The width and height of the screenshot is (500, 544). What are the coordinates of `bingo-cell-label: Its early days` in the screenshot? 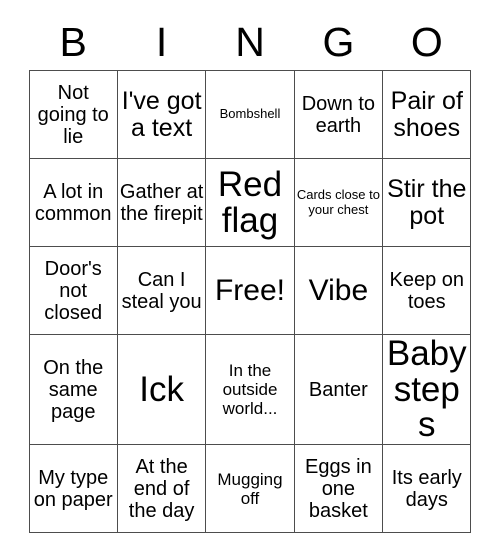 It's located at (426, 488).